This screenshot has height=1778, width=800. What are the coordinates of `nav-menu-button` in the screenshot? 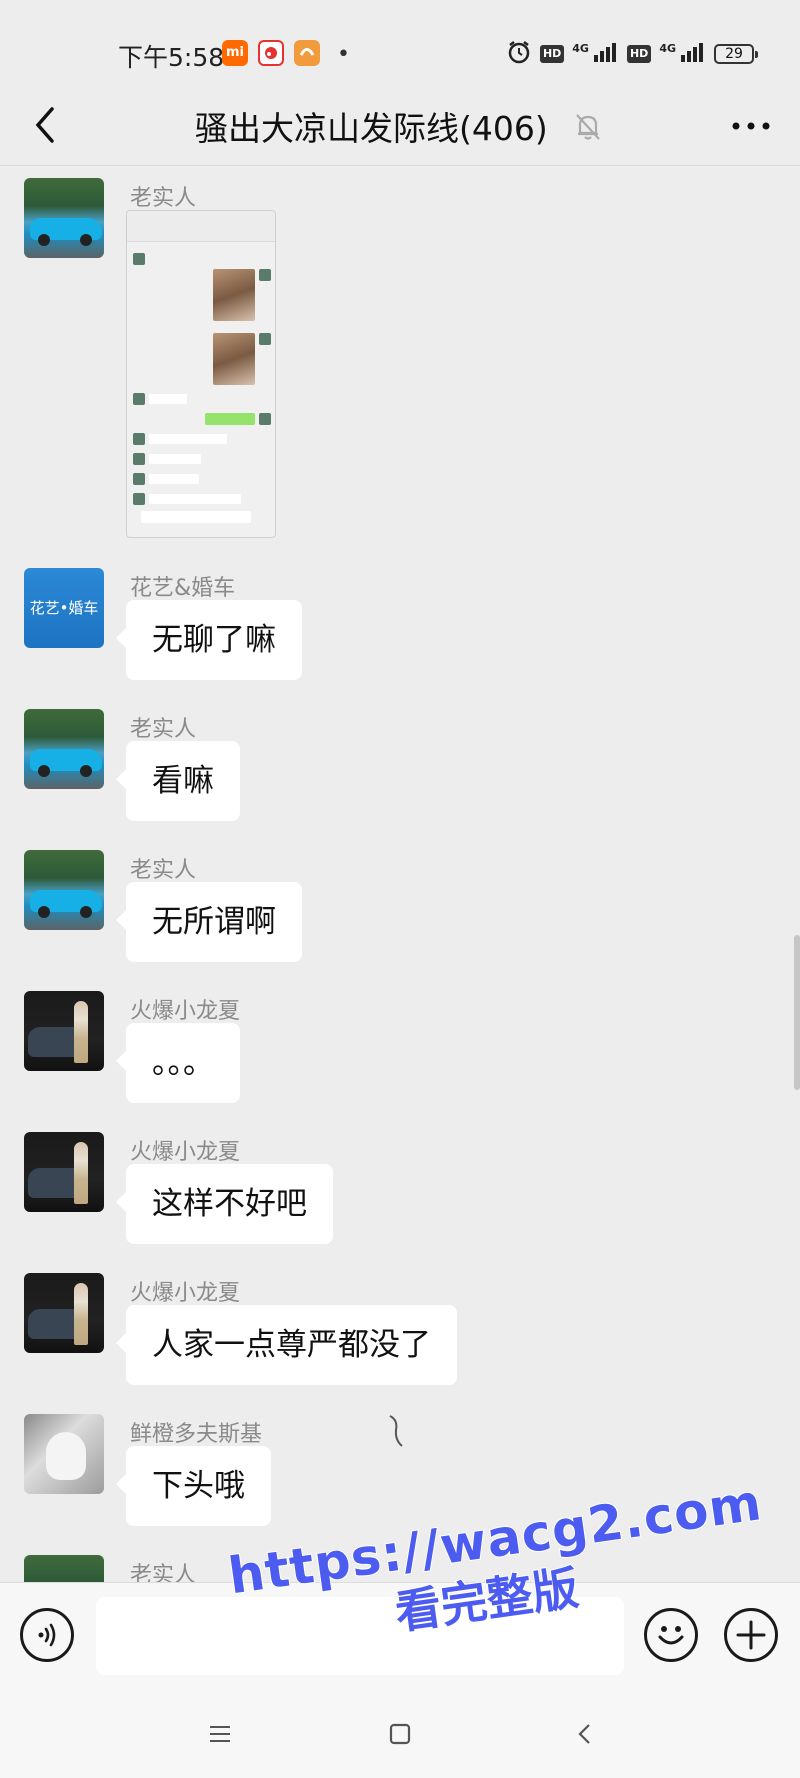 It's located at (220, 1734).